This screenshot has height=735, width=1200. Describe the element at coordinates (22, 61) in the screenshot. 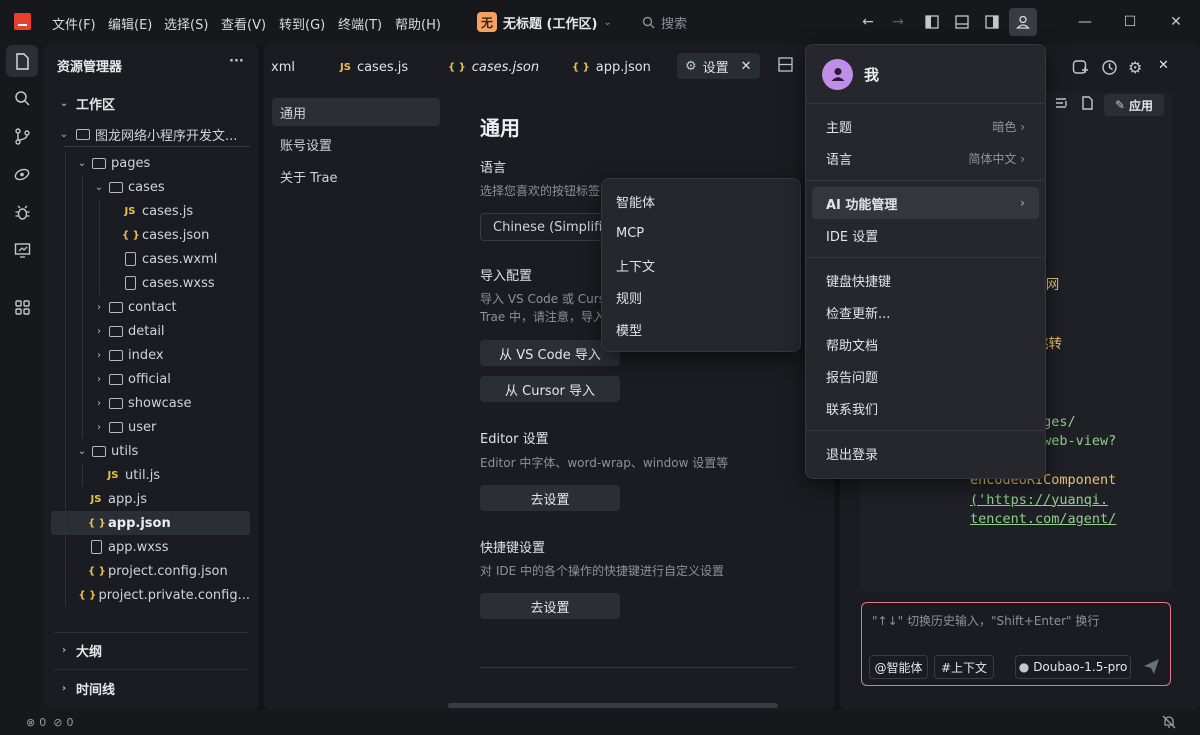

I see `explorer-icon` at that location.